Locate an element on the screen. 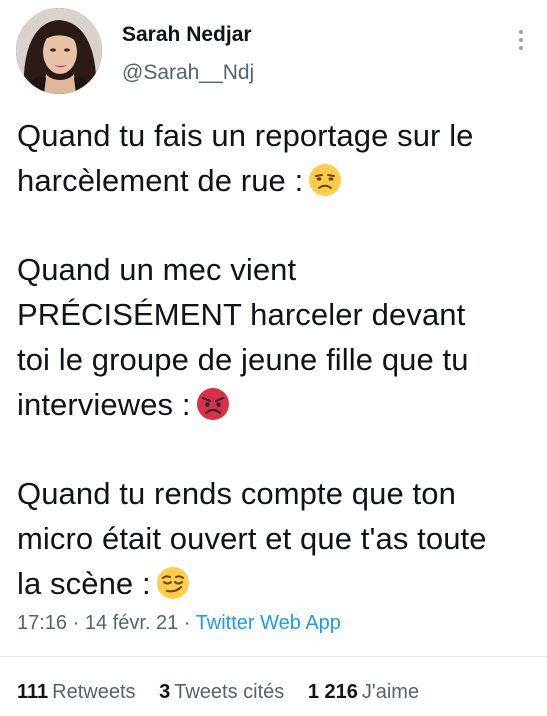  quotes-stat: 3 Tweets cités is located at coordinates (221, 692).